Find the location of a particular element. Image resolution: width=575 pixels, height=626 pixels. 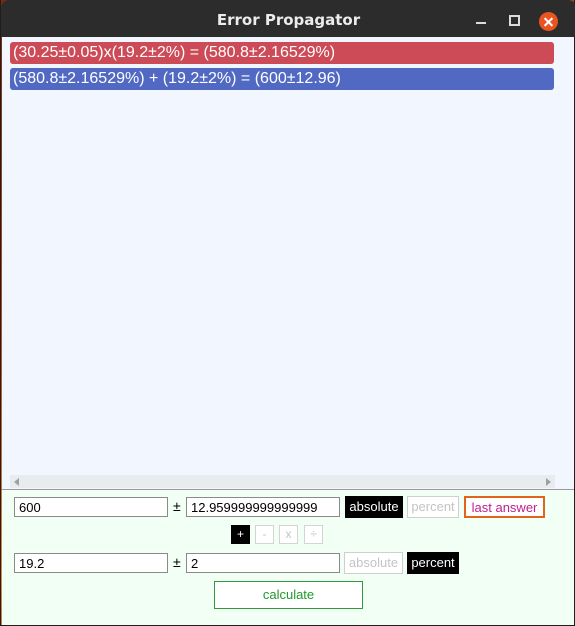

close-icon is located at coordinates (548, 21).